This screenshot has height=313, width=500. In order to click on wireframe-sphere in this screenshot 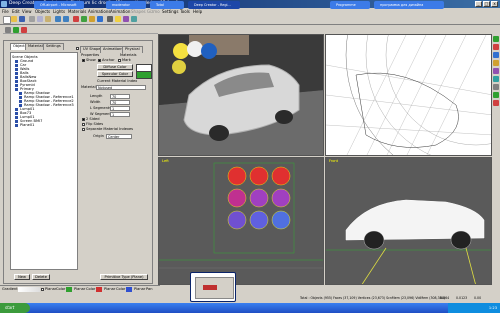, I will do `click(408, 95)`.